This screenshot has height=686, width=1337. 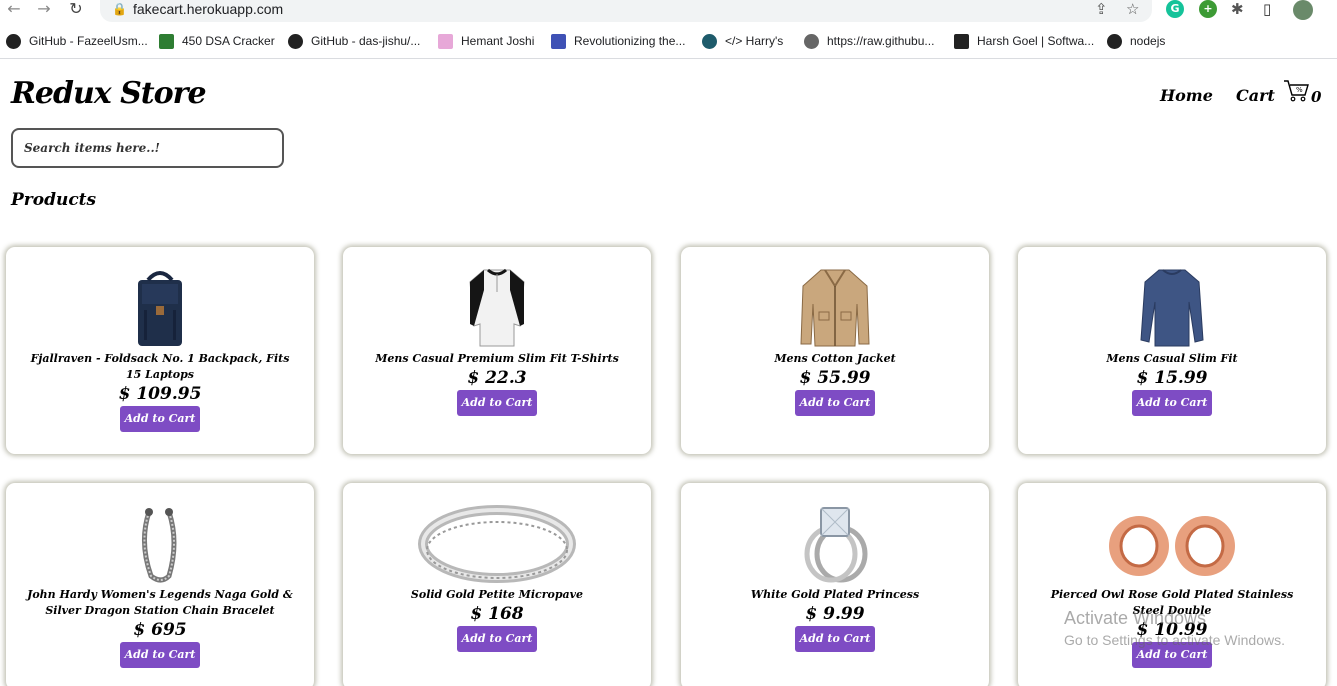 I want to click on activation-watermark-text: Go to Settings to activate Windows., so click(x=1174, y=640).